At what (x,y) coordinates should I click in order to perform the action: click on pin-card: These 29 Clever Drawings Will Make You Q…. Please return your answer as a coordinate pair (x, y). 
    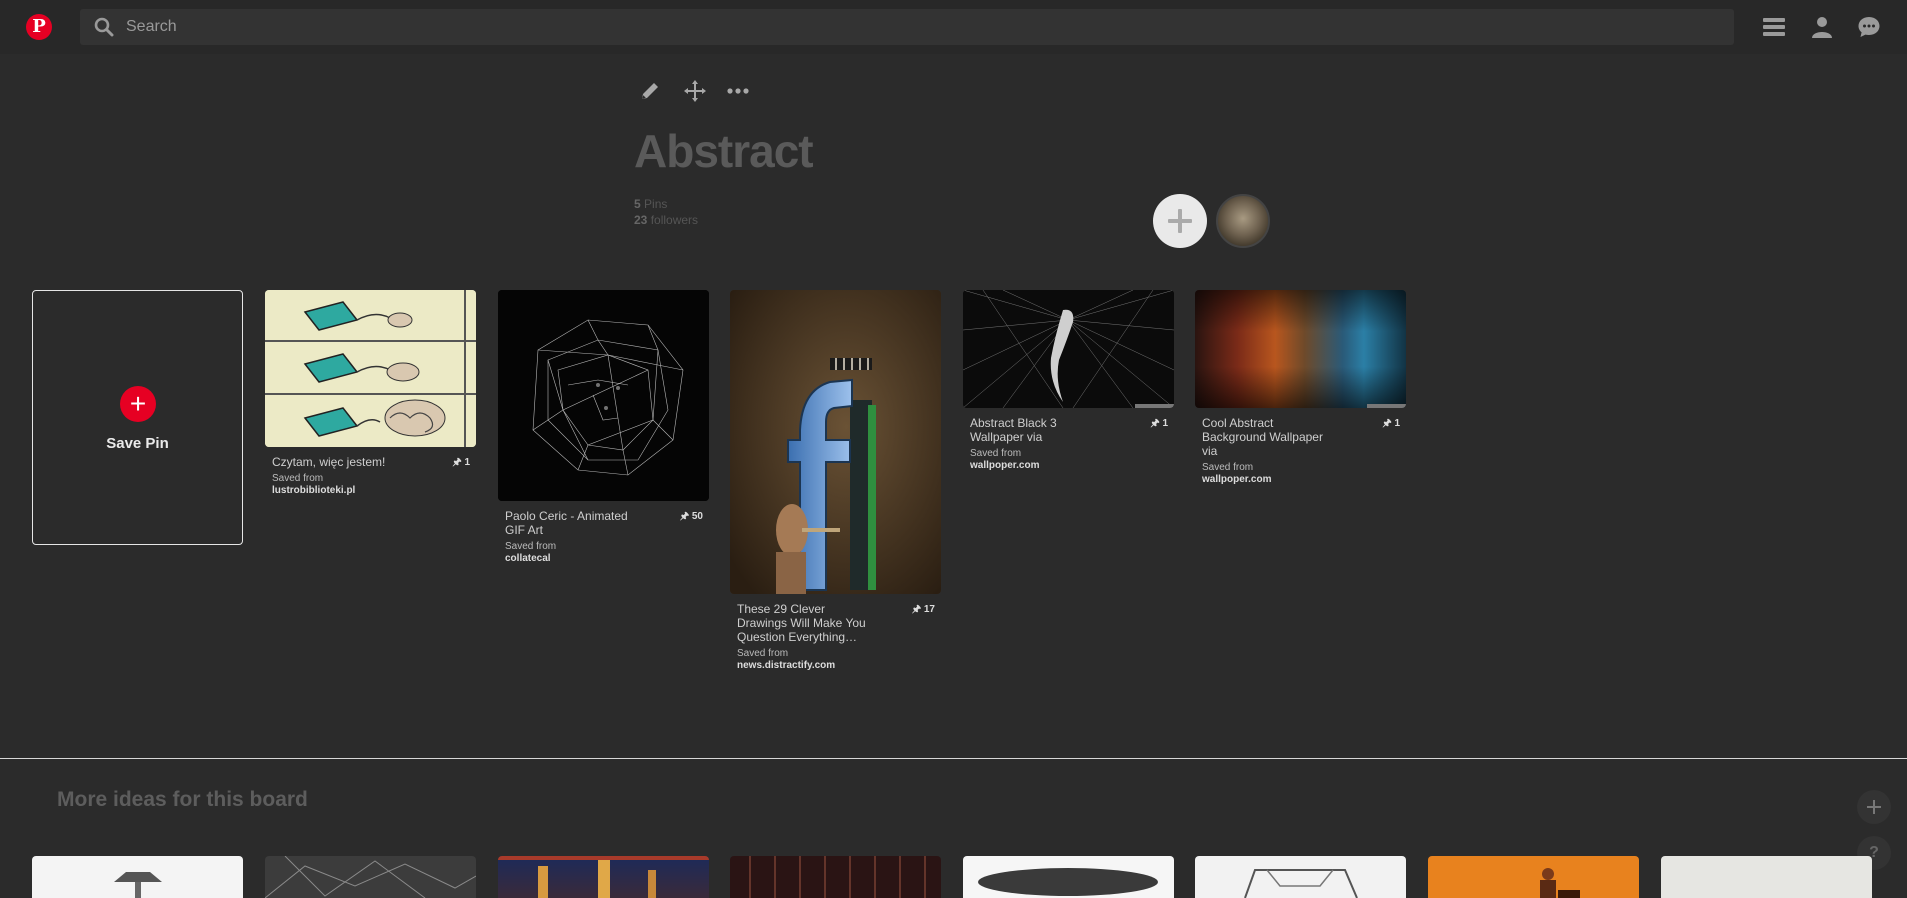
    Looking at the image, I should click on (835, 481).